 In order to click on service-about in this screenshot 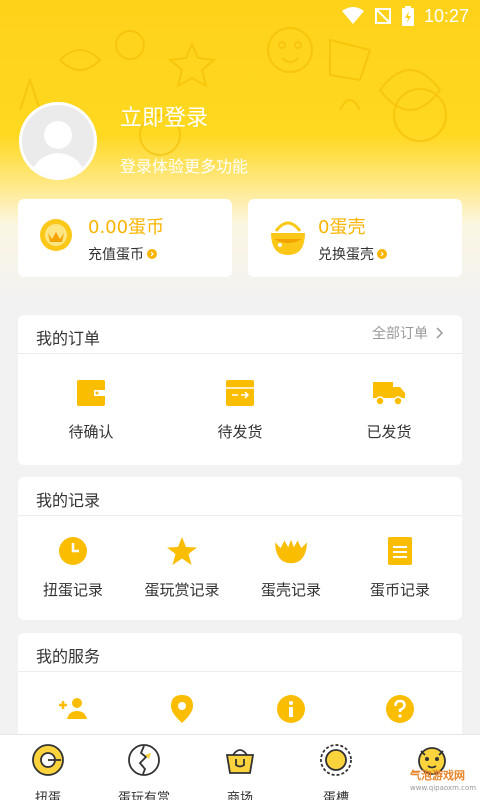, I will do `click(291, 709)`.